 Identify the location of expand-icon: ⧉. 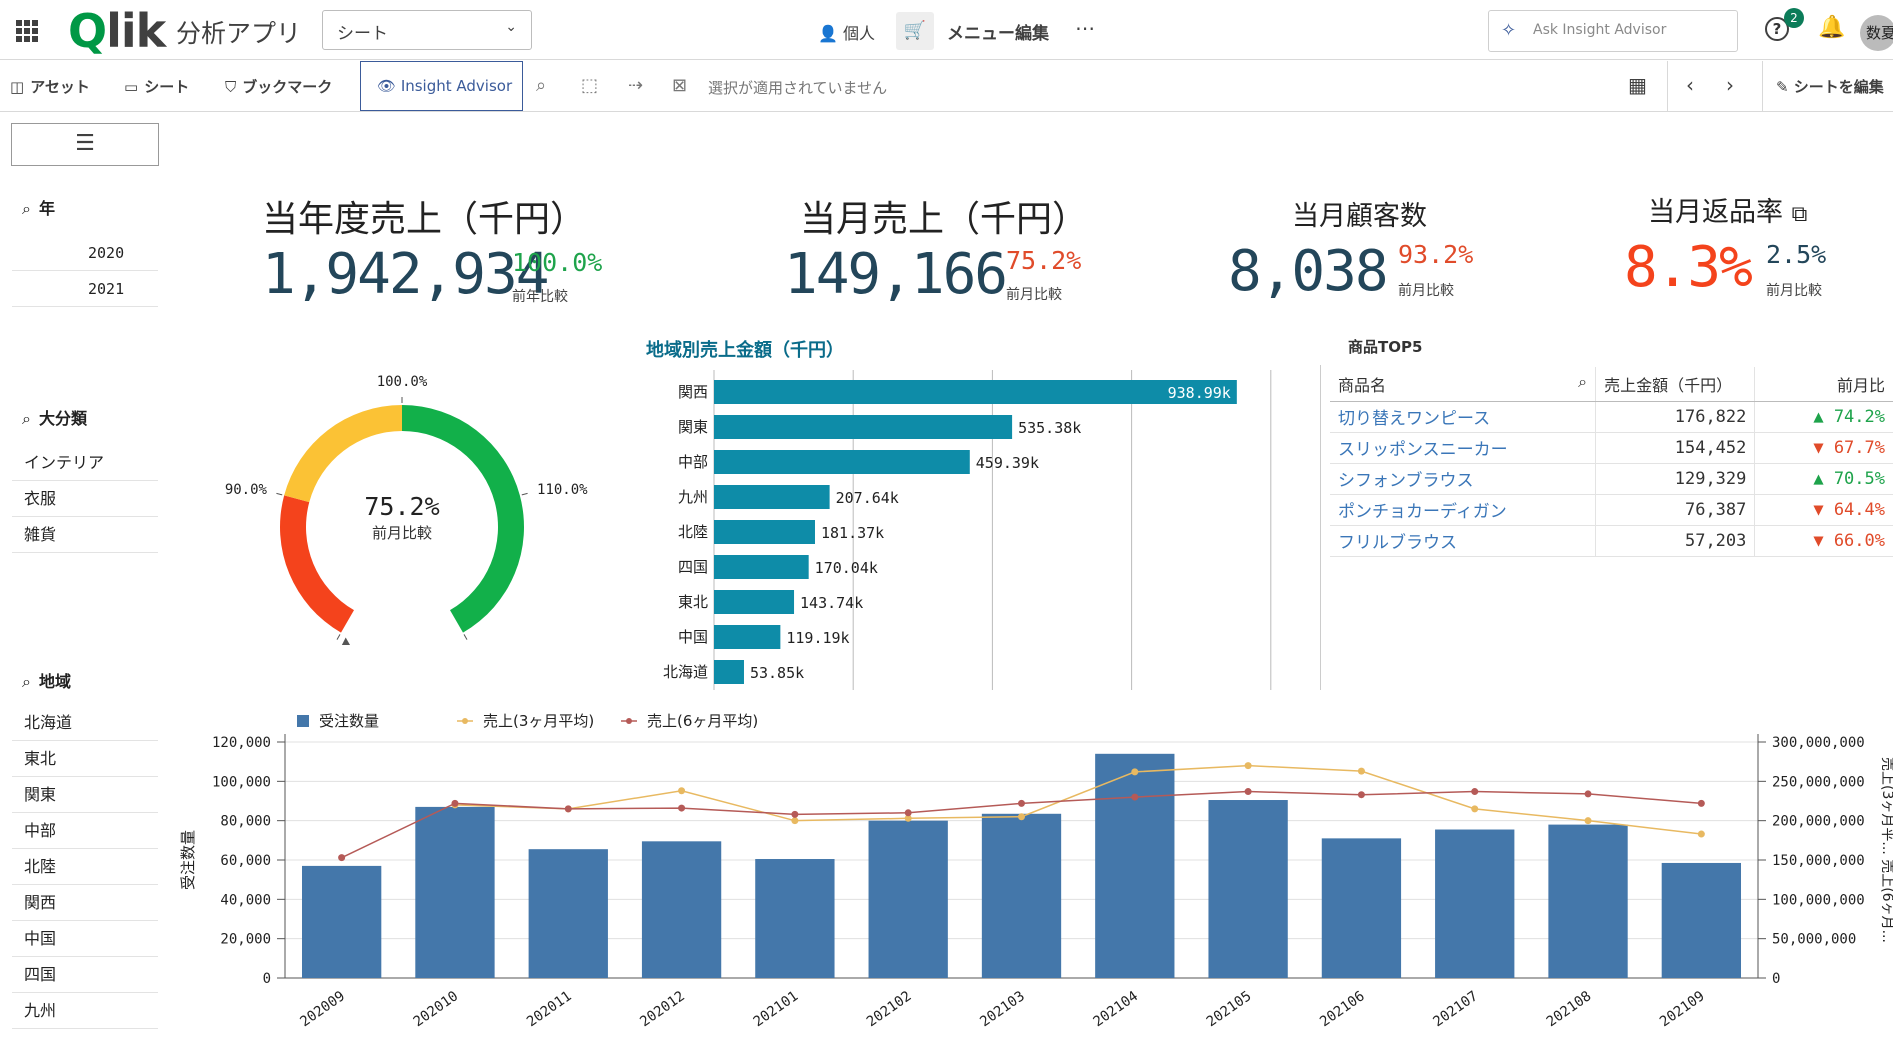
(1800, 214).